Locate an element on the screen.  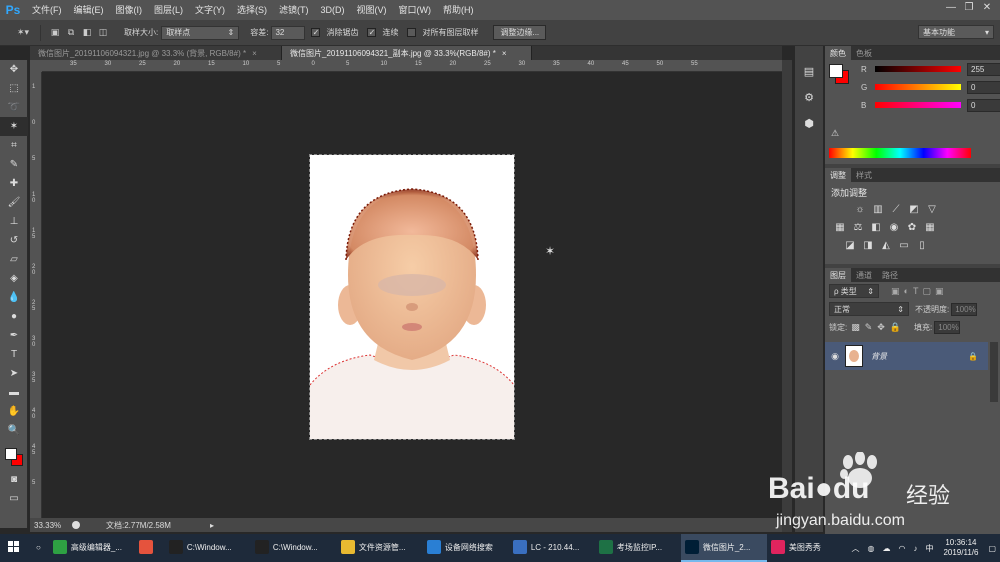
tab-adjustments: 调整 is located at coordinates (838, 175).